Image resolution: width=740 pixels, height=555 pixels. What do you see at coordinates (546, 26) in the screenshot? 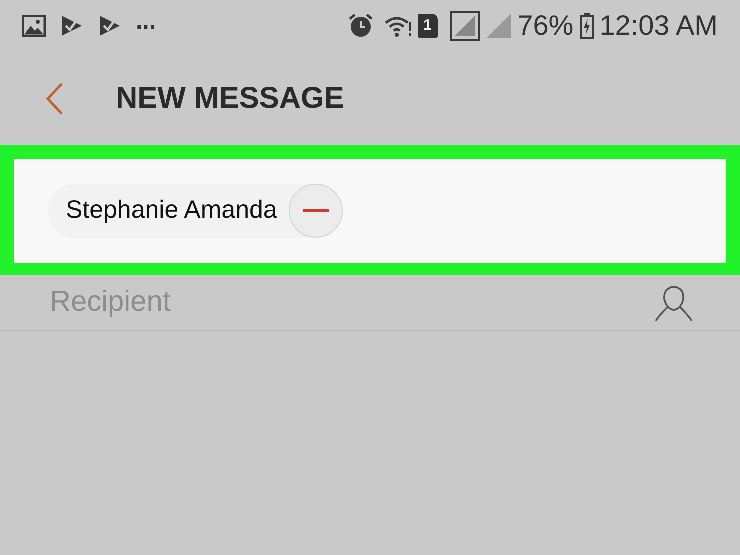
I see `battery-percent: 76%` at bounding box center [546, 26].